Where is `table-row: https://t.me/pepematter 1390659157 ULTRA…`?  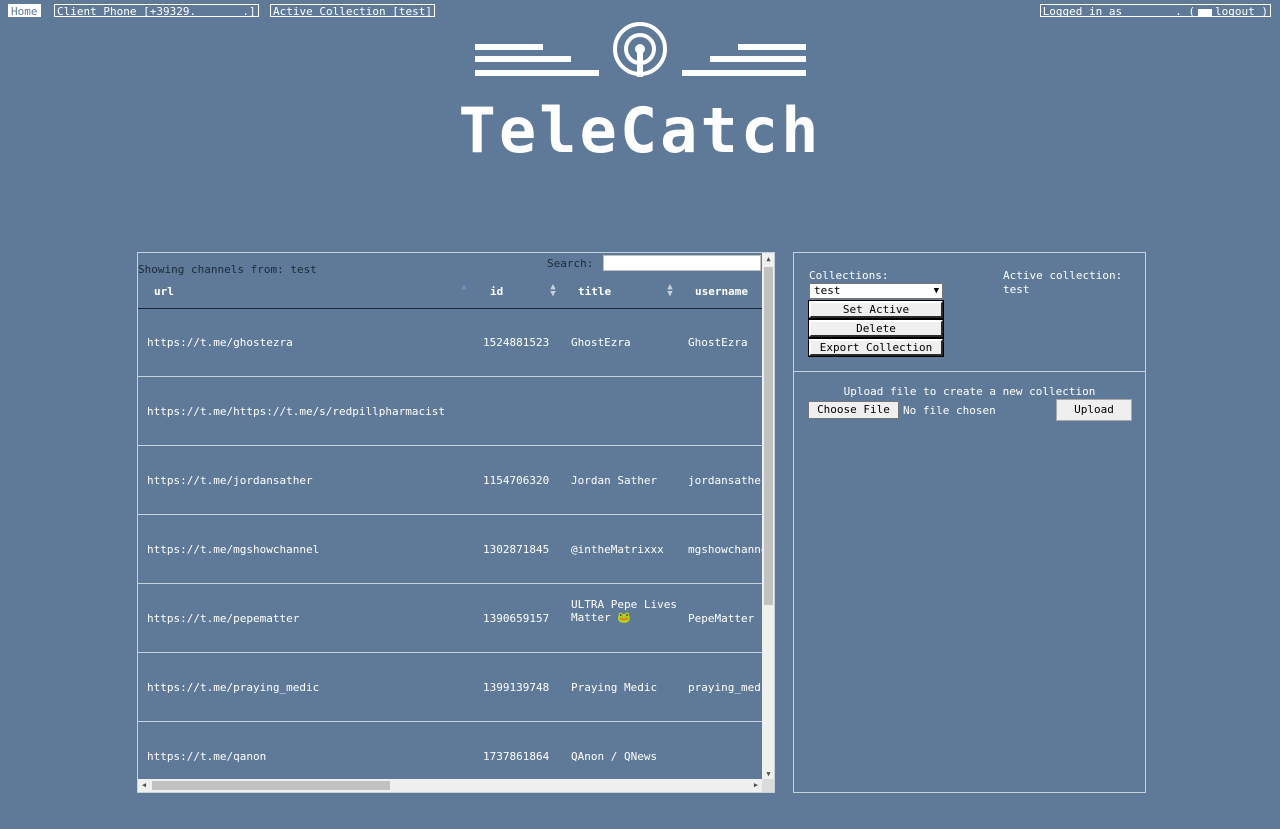
table-row: https://t.me/pepematter 1390659157 ULTRA… is located at coordinates (450, 618).